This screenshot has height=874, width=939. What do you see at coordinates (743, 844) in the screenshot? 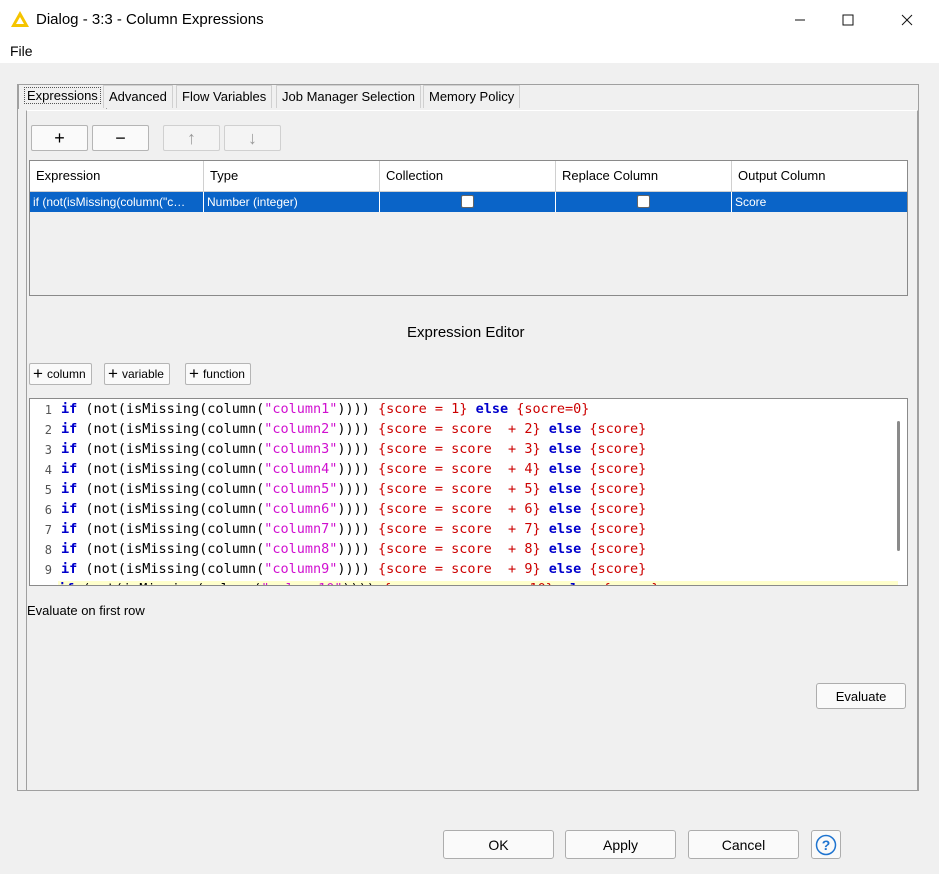
I see `cancel-button: Cancel` at bounding box center [743, 844].